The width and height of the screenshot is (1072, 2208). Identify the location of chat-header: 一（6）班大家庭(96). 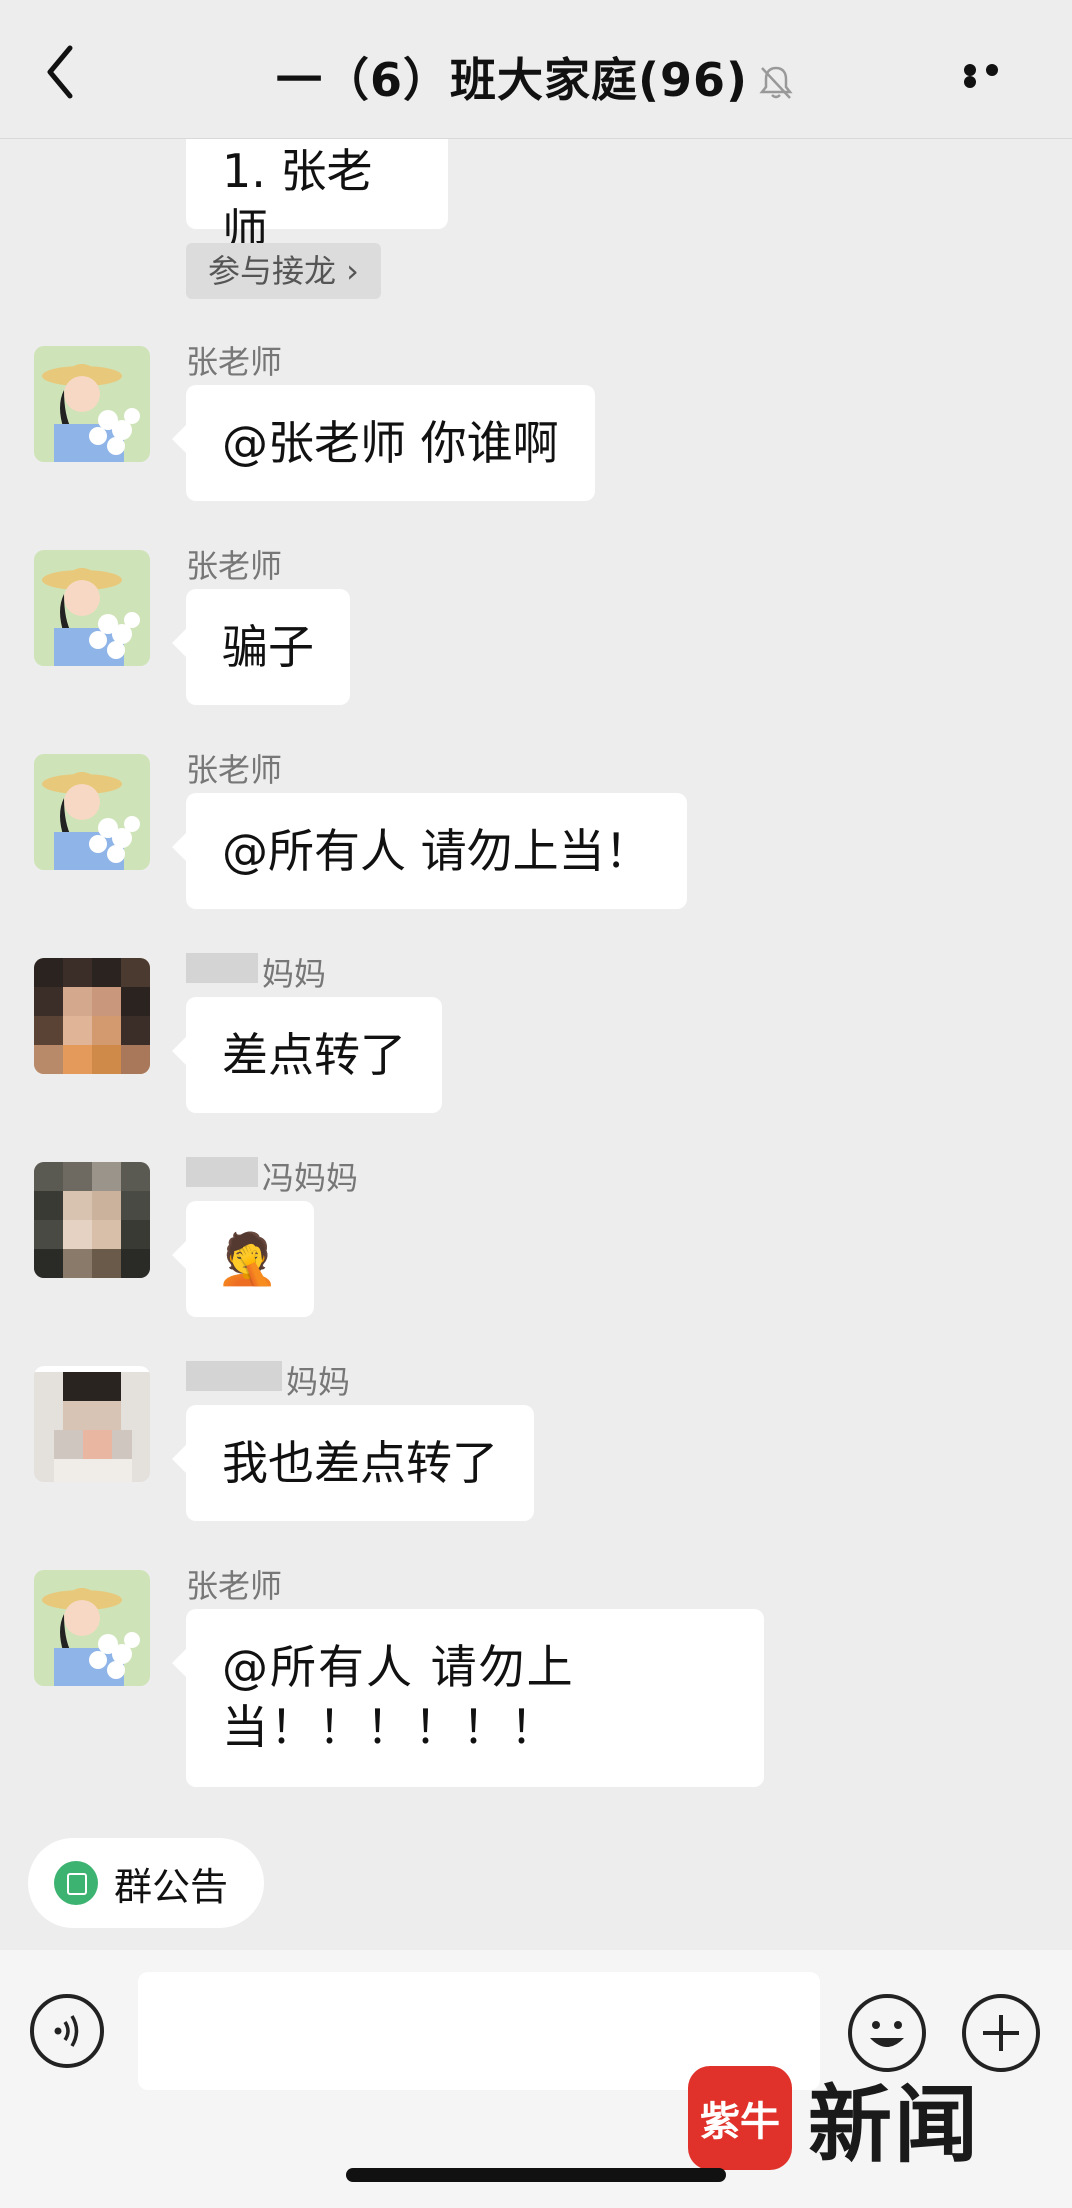
(536, 69).